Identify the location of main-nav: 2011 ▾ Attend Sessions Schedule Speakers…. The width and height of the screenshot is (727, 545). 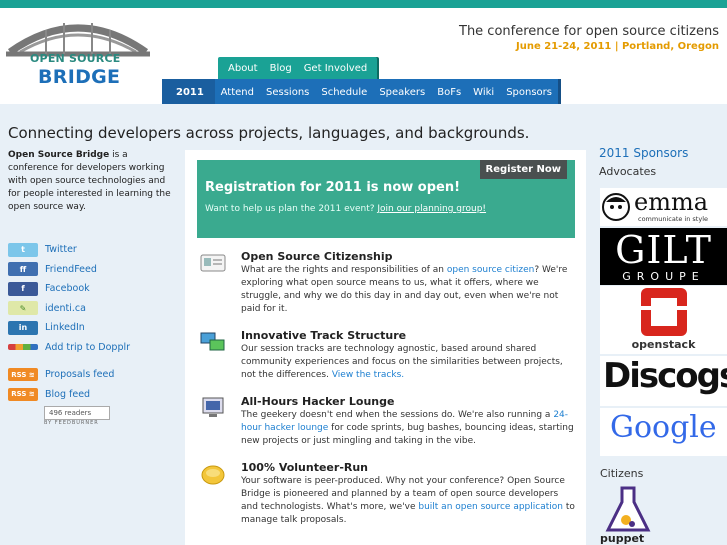
(360, 102).